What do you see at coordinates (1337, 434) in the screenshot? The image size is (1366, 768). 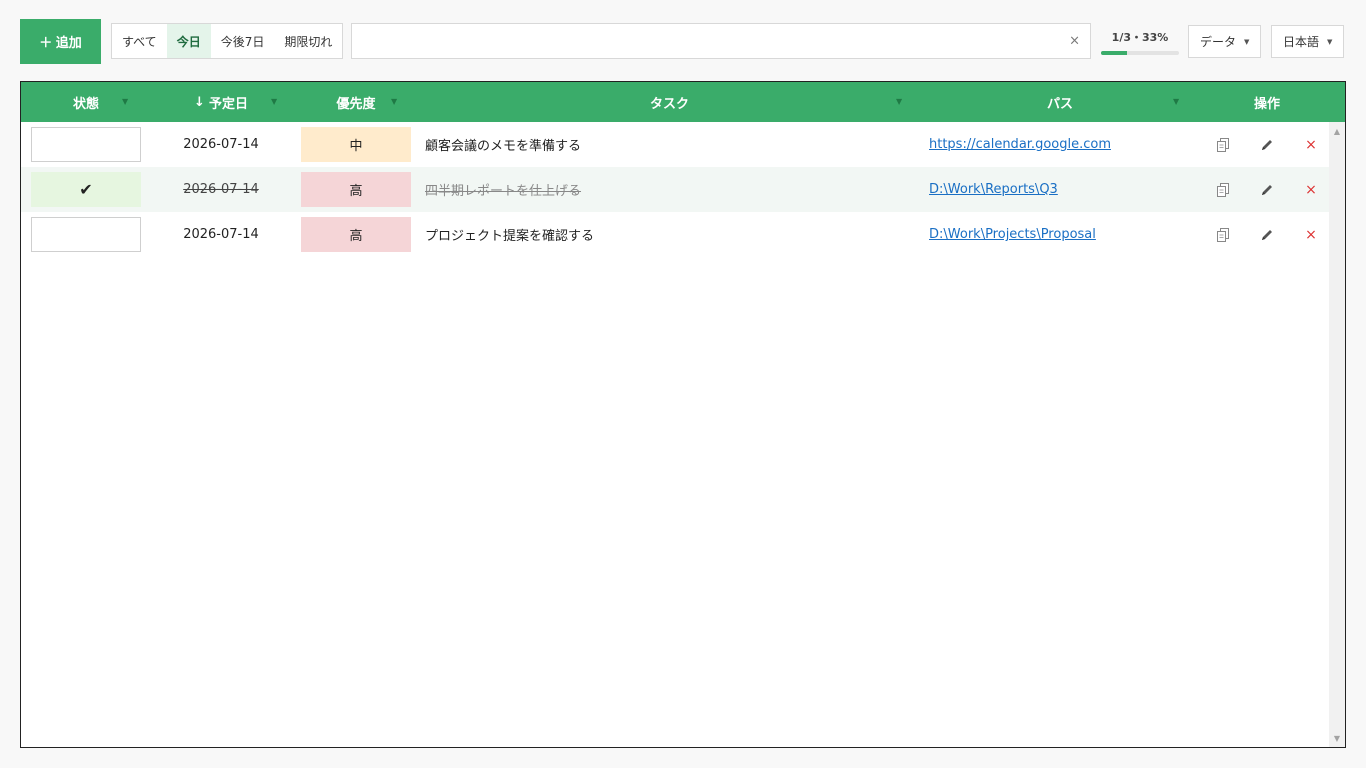 I see `vertical-scrollbar: ▲ ▼` at bounding box center [1337, 434].